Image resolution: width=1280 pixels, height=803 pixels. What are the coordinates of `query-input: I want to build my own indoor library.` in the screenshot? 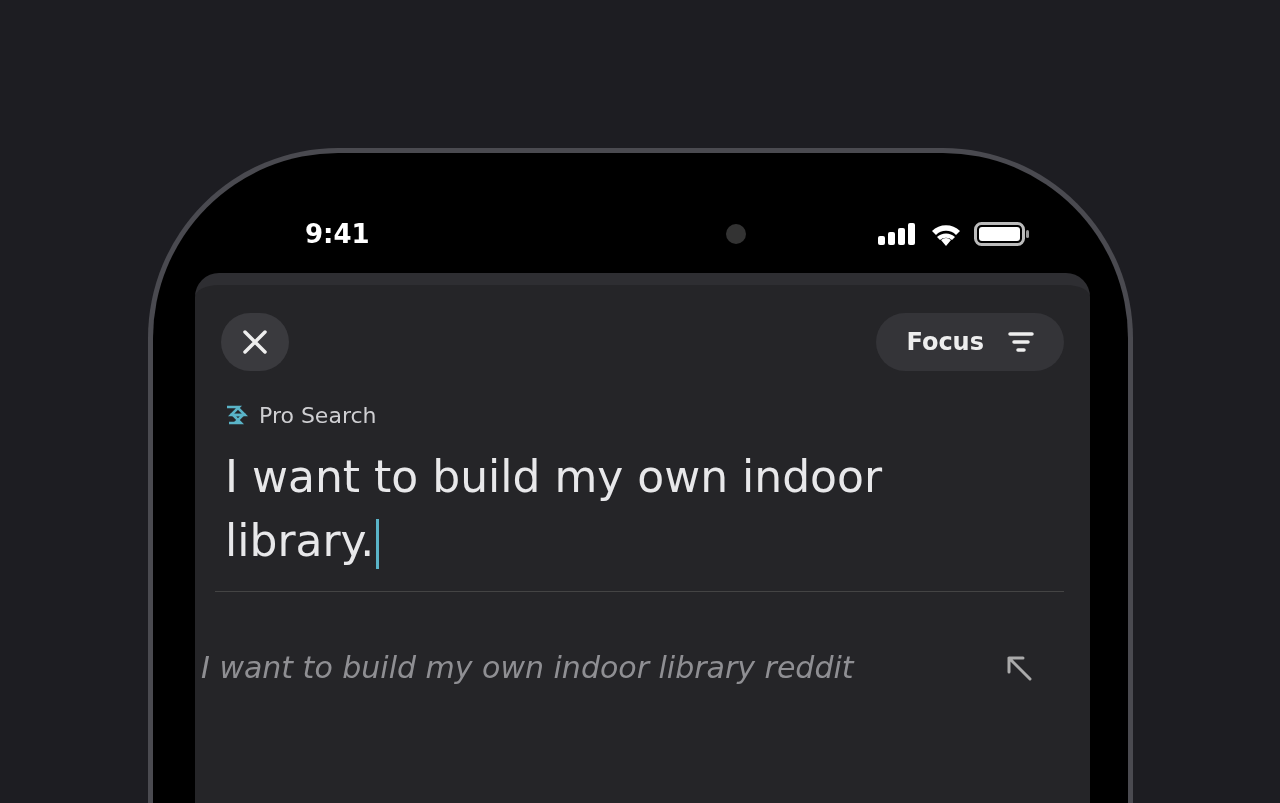 It's located at (618, 509).